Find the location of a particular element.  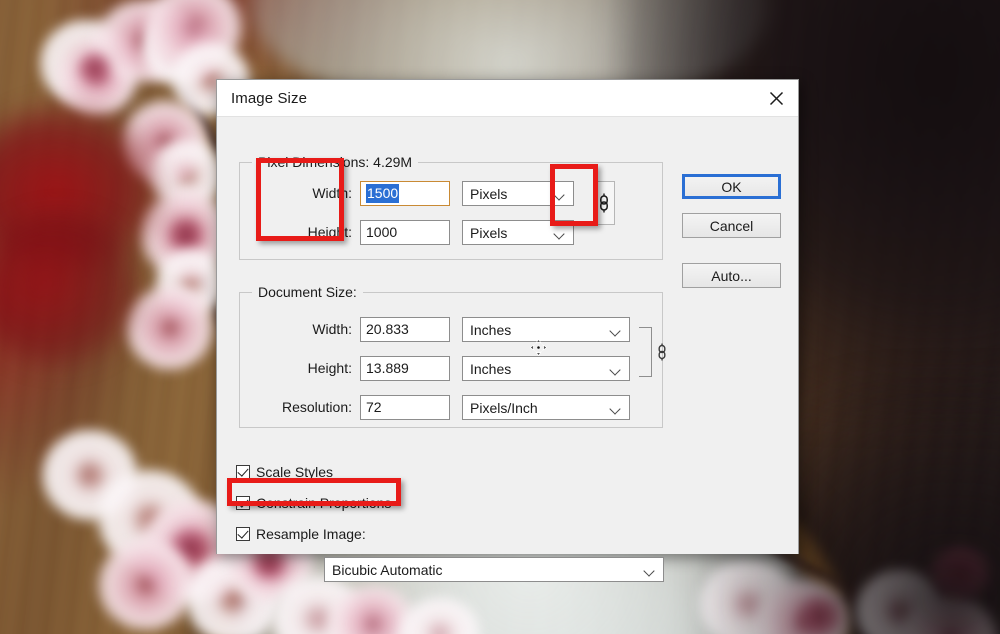

pixel-width-unit-value: Pixels is located at coordinates (489, 194).